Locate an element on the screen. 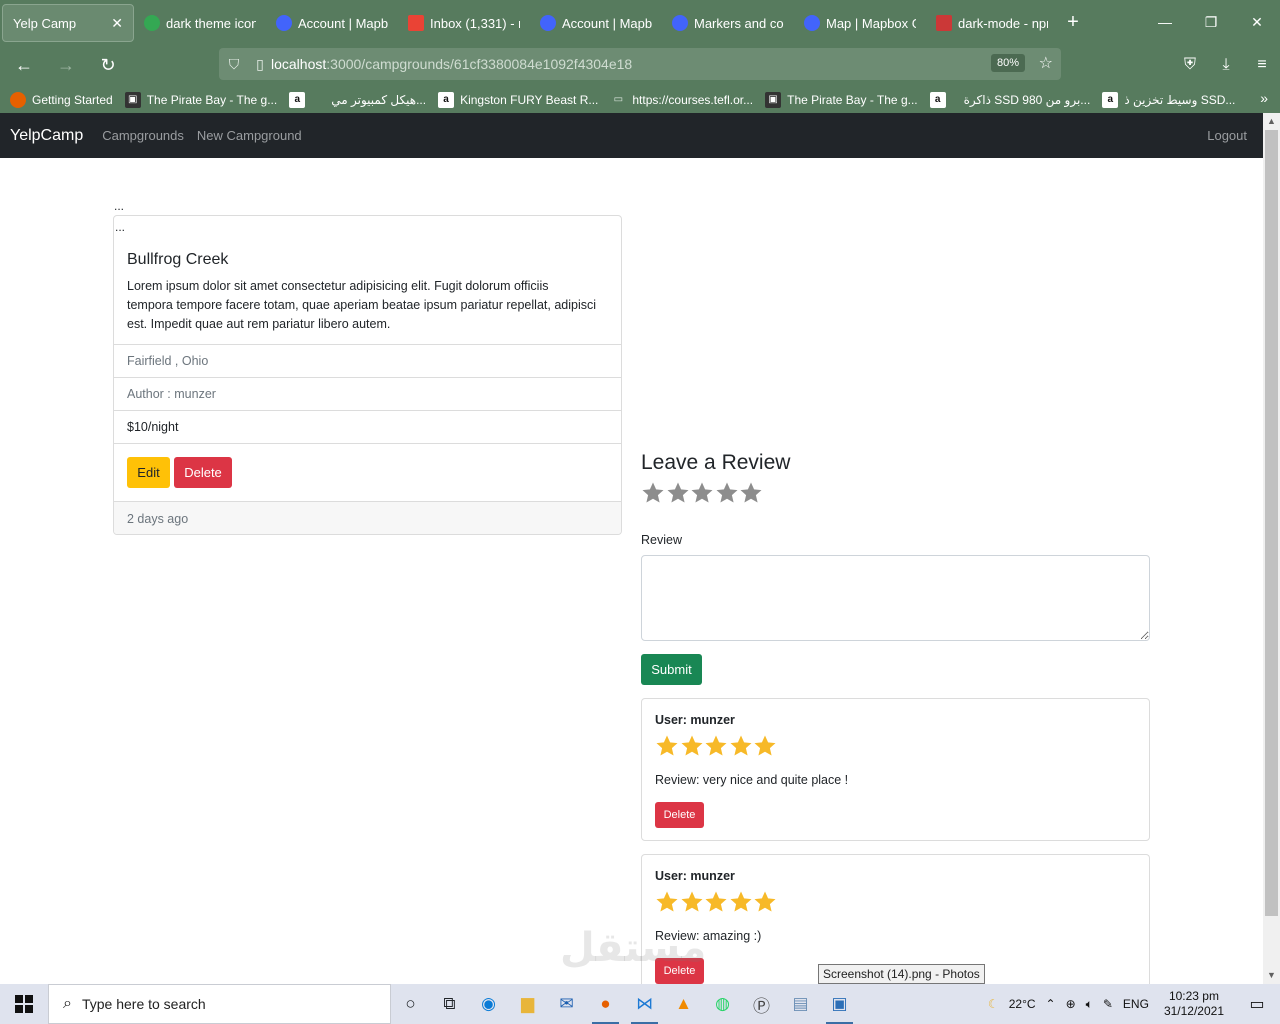 The height and width of the screenshot is (1024, 1280). language-indicator: ENG is located at coordinates (1136, 1004).